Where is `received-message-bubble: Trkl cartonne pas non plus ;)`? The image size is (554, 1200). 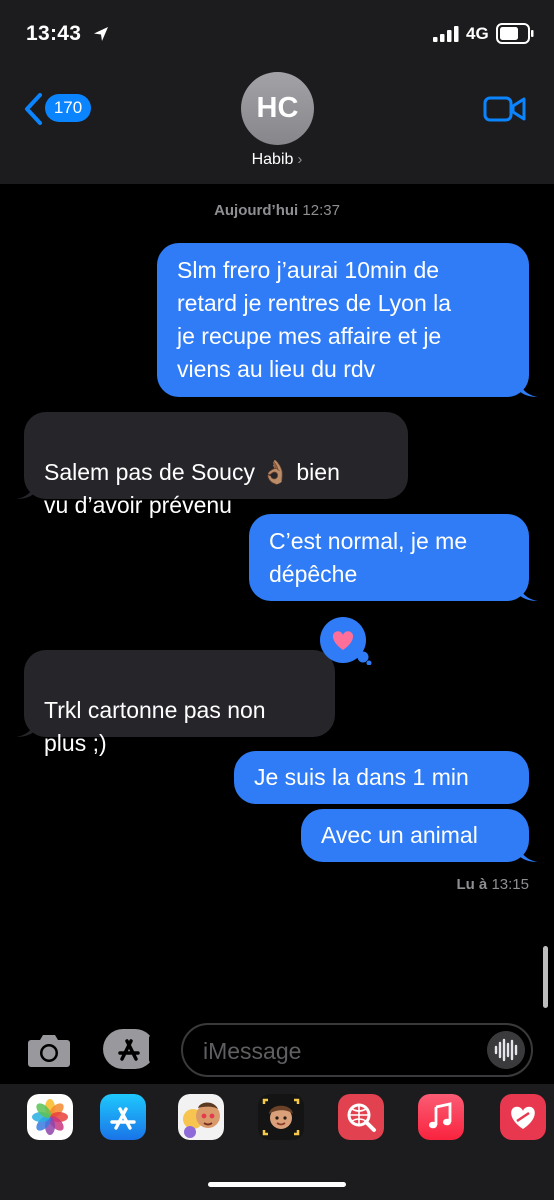
received-message-bubble: Trkl cartonne pas non plus ;) is located at coordinates (179, 703).